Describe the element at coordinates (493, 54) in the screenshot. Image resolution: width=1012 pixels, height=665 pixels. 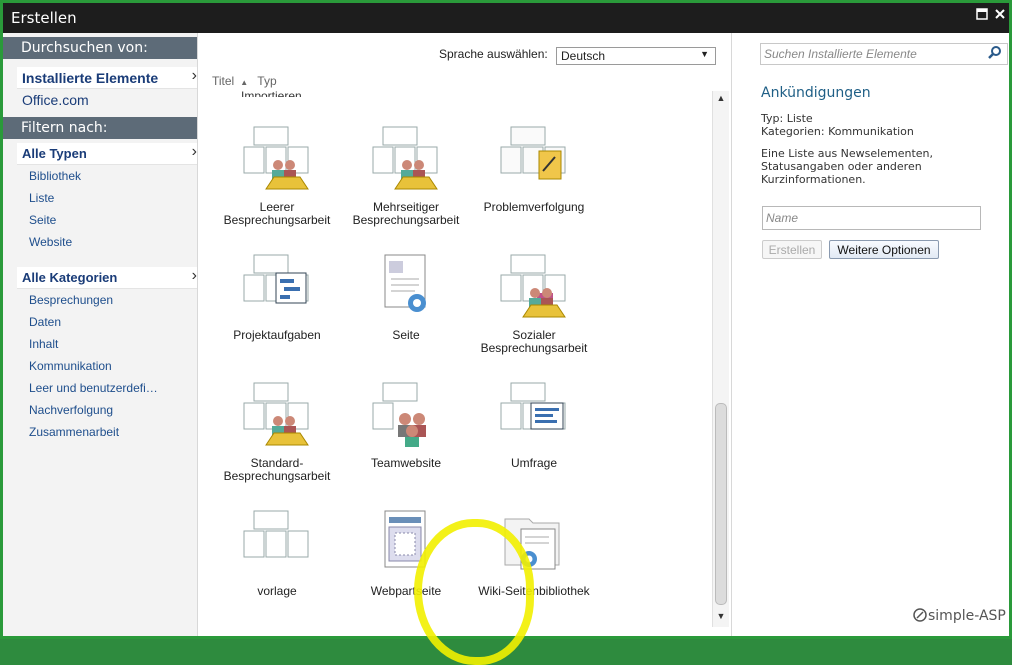
I see `language-label: Sprache auswählen:` at that location.